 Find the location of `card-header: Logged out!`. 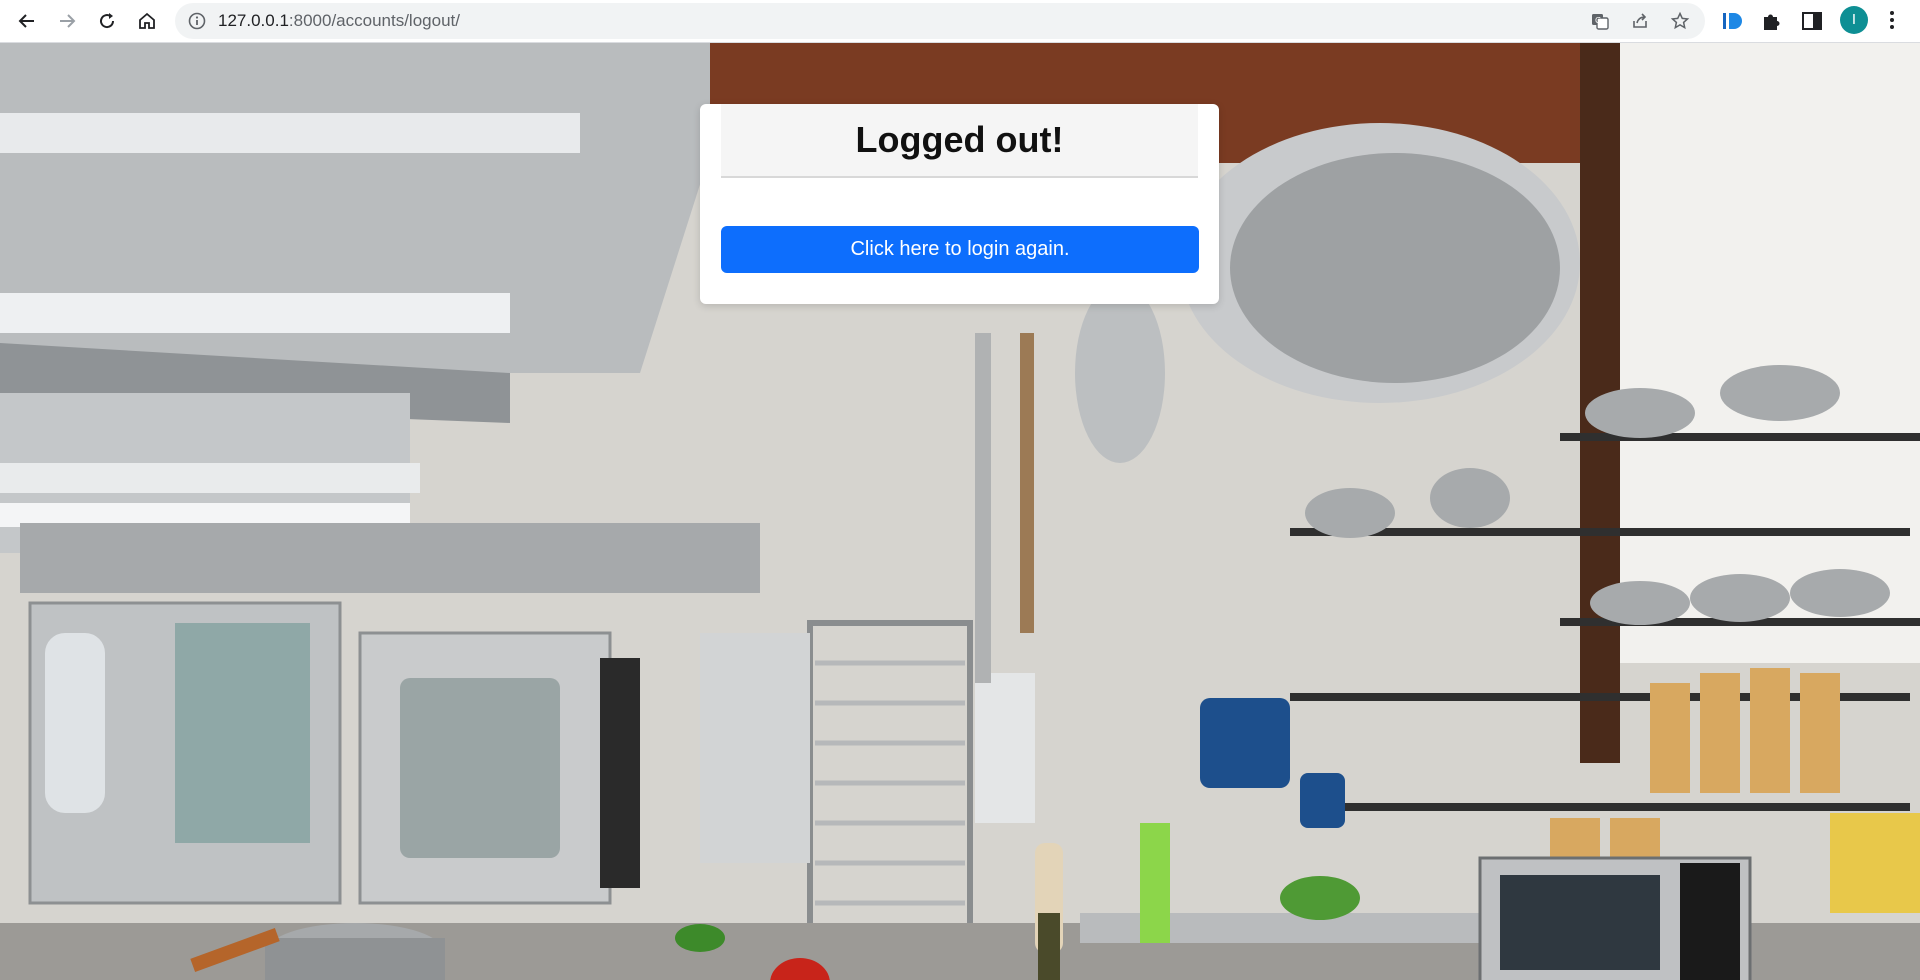

card-header: Logged out! is located at coordinates (959, 141).